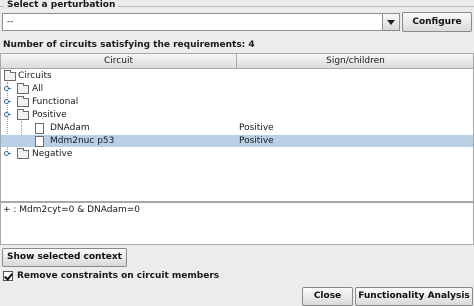  I want to click on table-header: Circuit Sign/children, so click(237, 61).